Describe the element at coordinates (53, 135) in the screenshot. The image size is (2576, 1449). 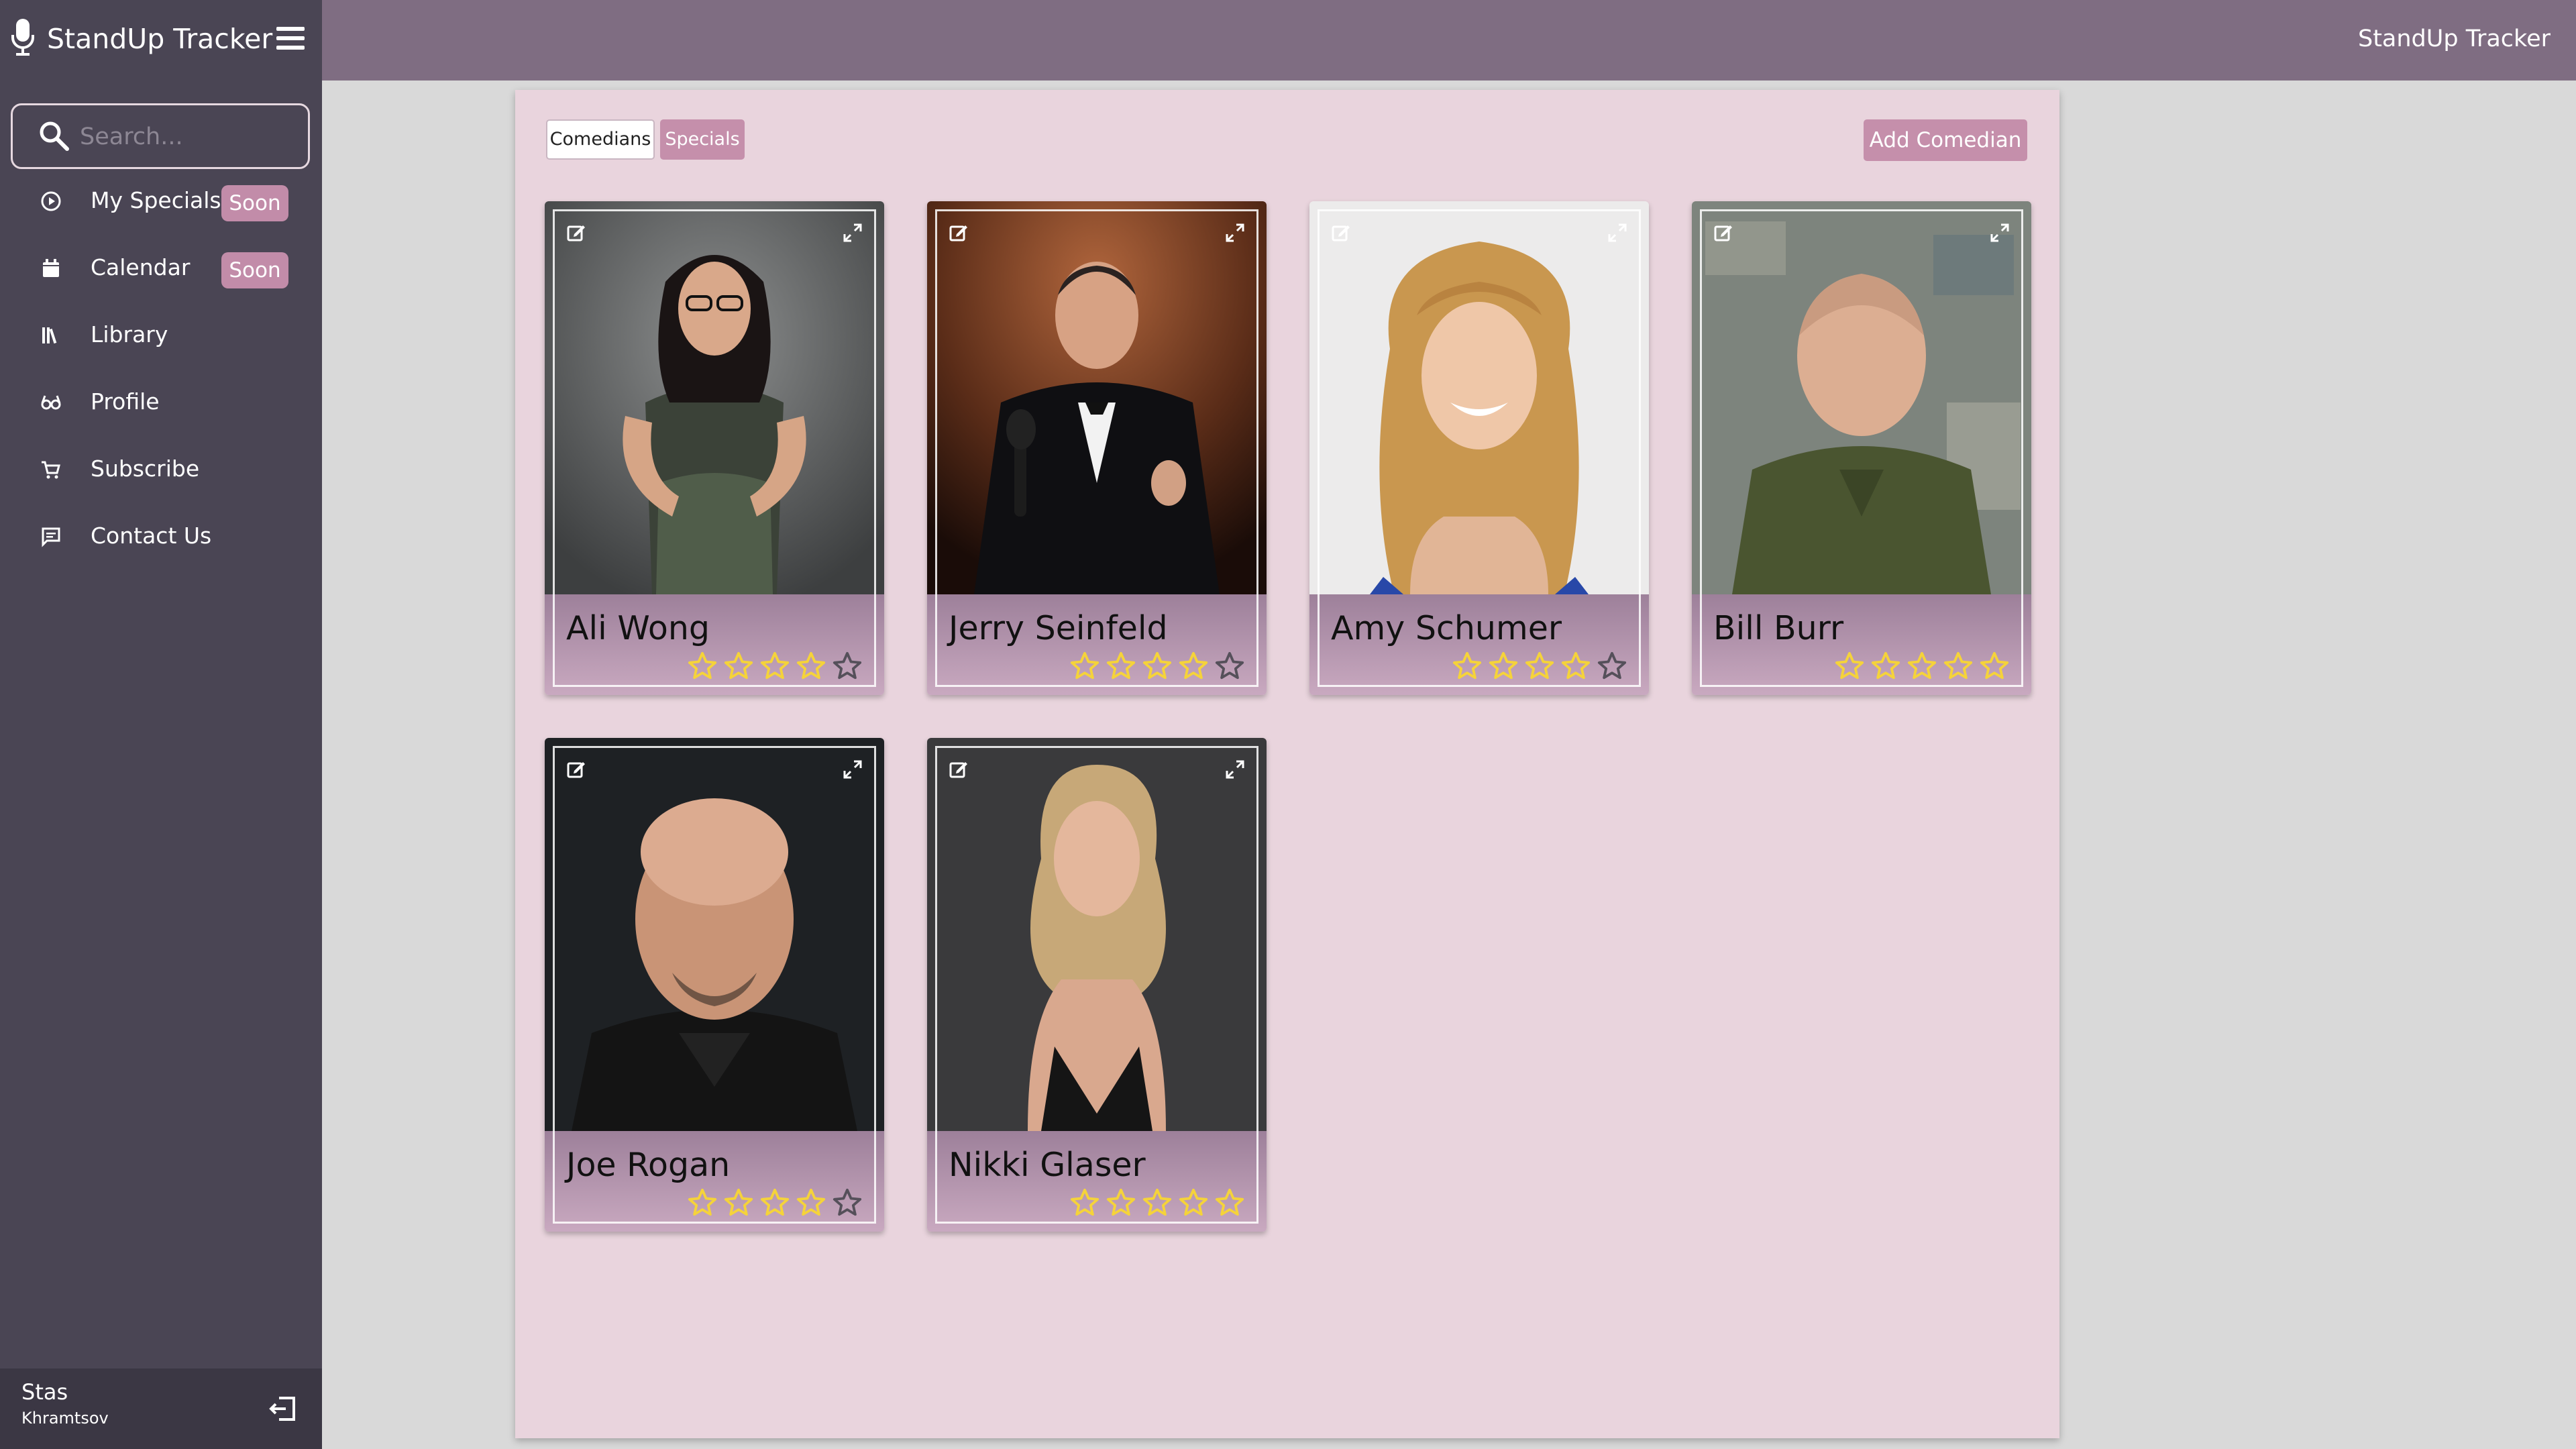
I see `search-icon` at that location.